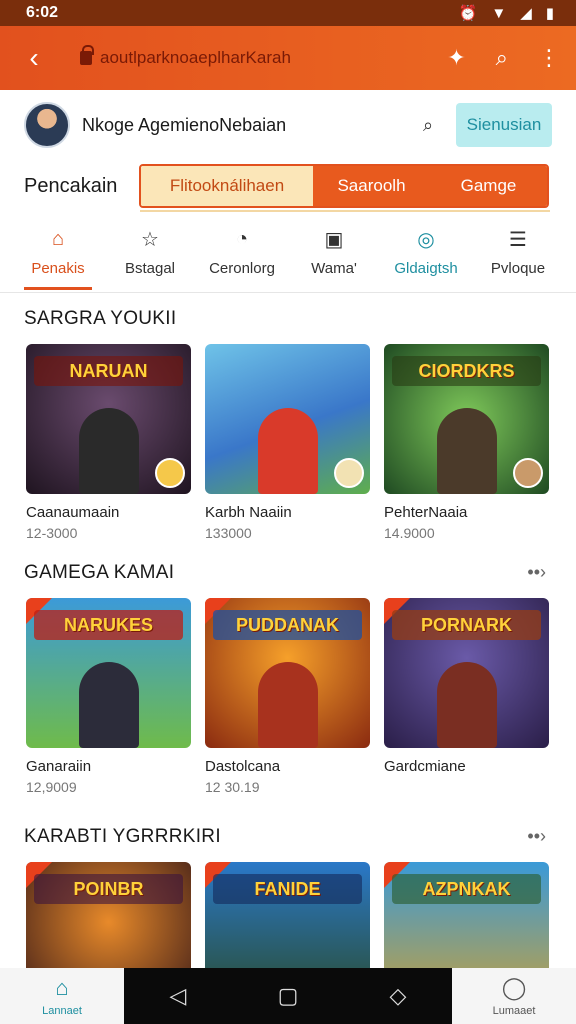 The height and width of the screenshot is (1024, 576). Describe the element at coordinates (466, 625) in the screenshot. I see `game-banner-text: PORNARK` at that location.